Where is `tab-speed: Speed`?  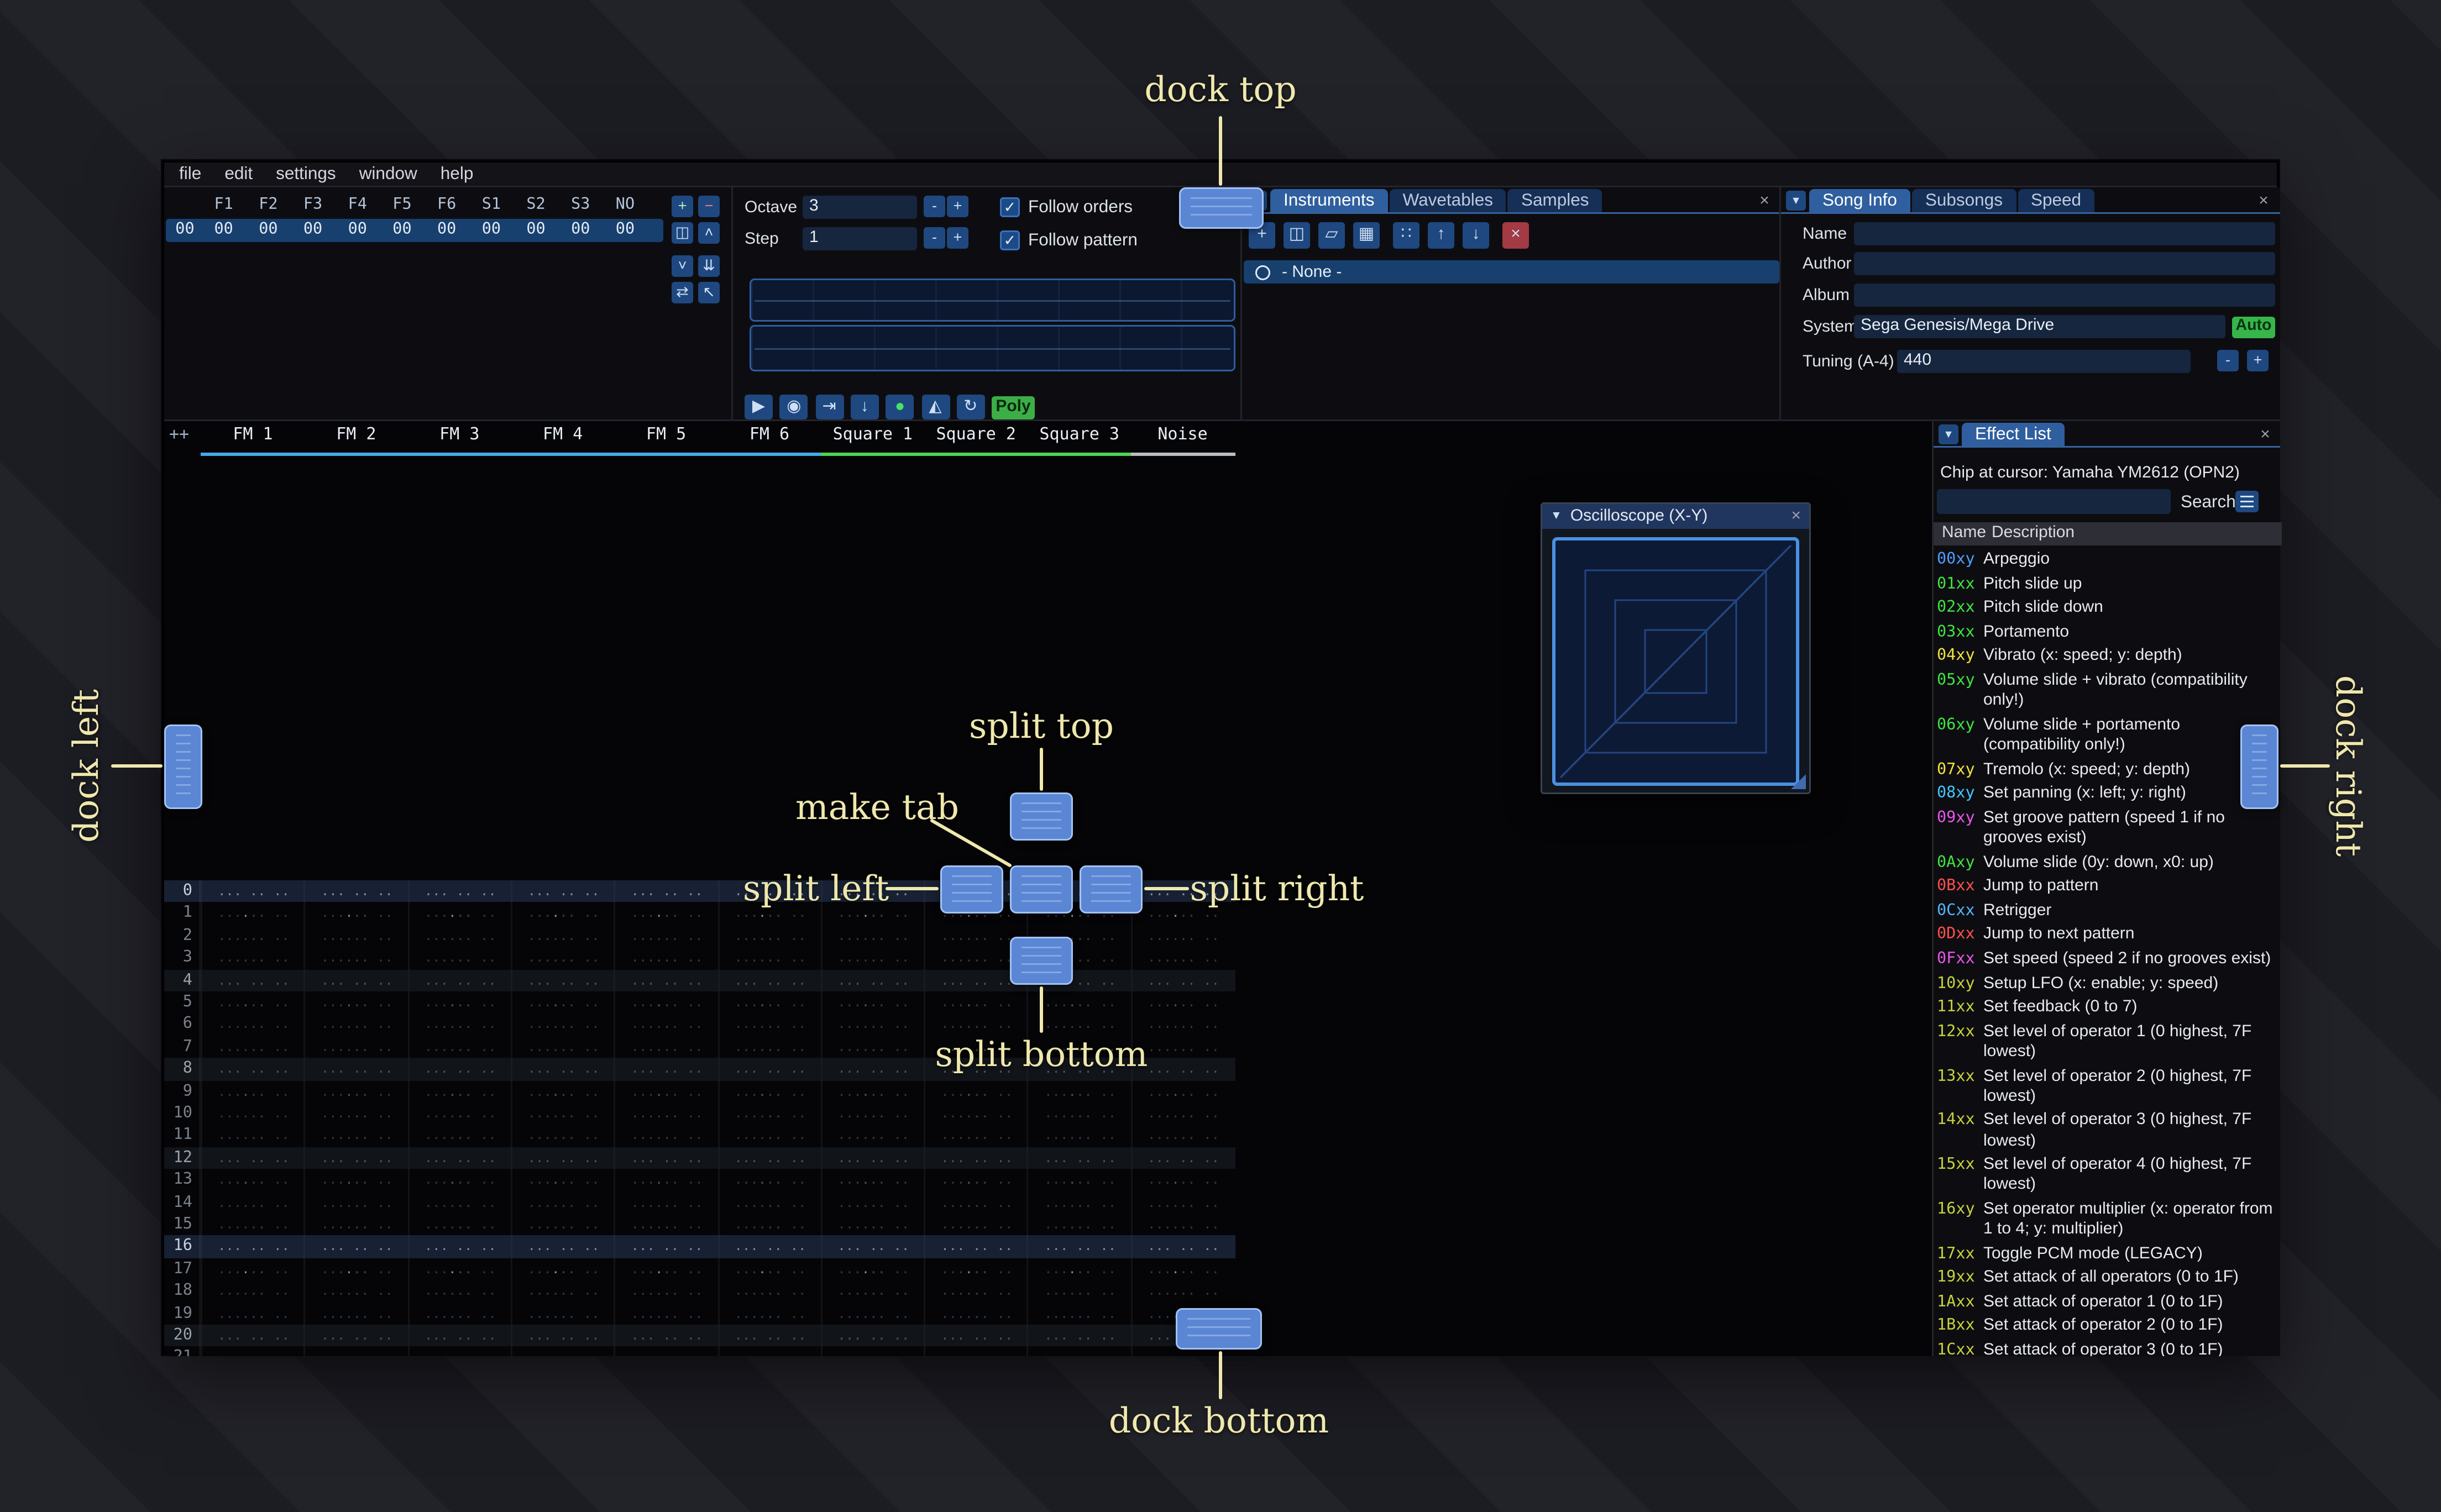
tab-speed: Speed is located at coordinates (2056, 200).